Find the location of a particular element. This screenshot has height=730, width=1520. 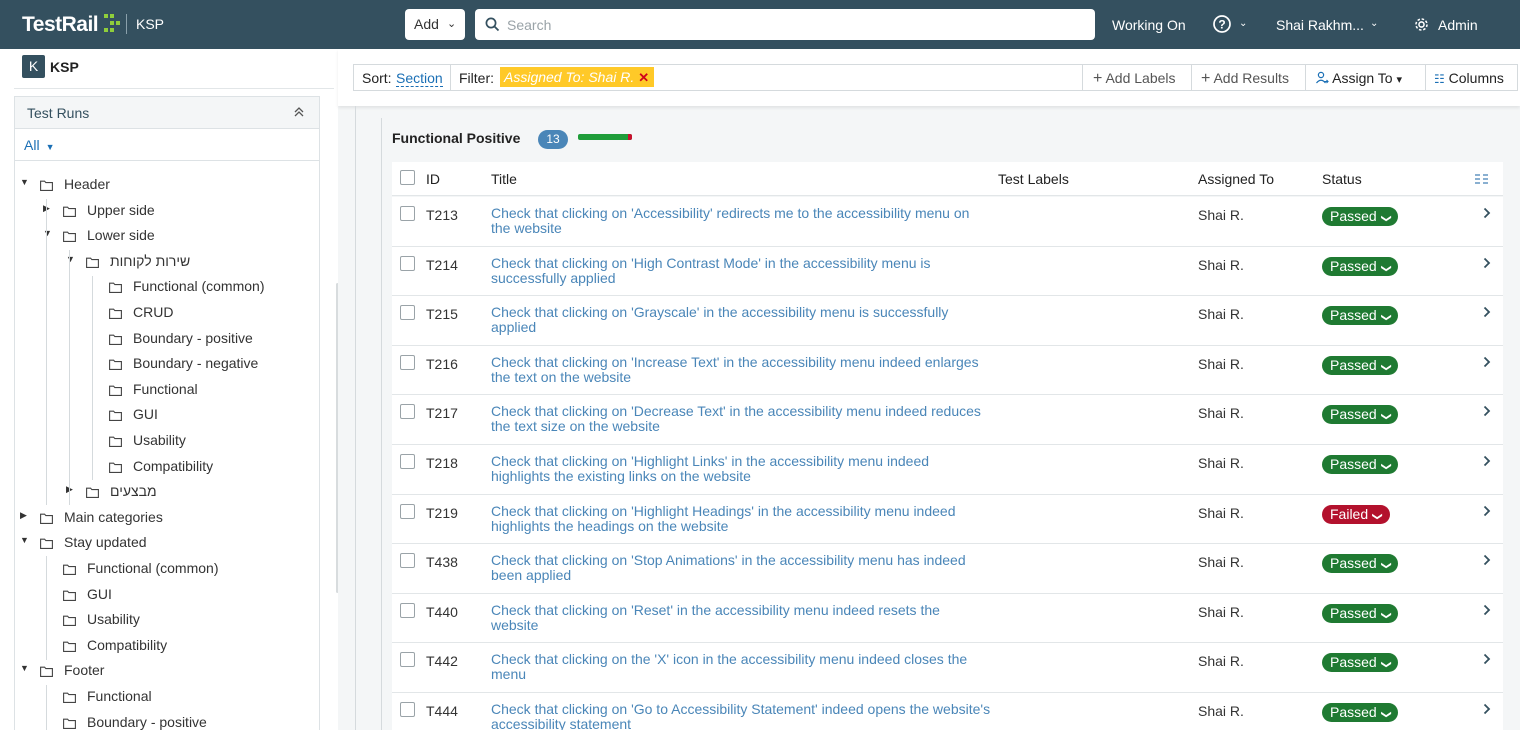

column-header-id: ID is located at coordinates (433, 179).